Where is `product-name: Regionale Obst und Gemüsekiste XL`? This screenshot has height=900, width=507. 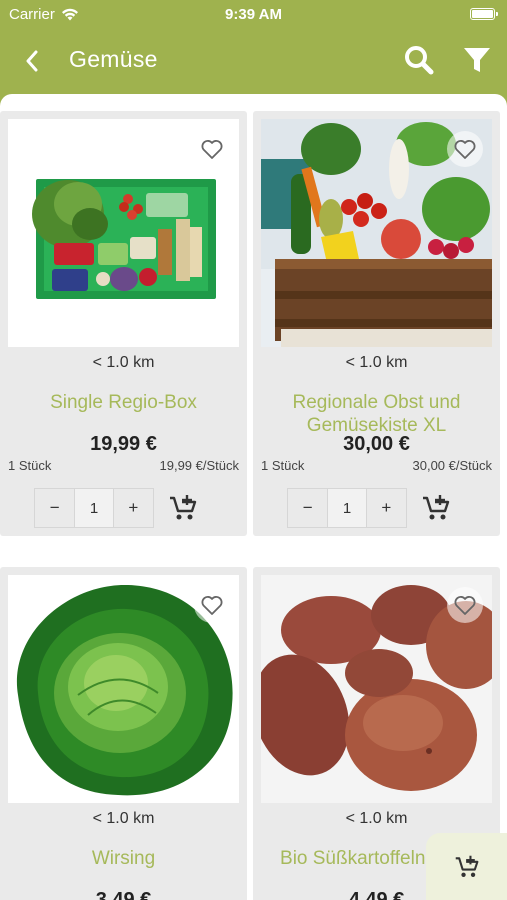
product-name: Regionale Obst und Gemüsekiste XL is located at coordinates (376, 414).